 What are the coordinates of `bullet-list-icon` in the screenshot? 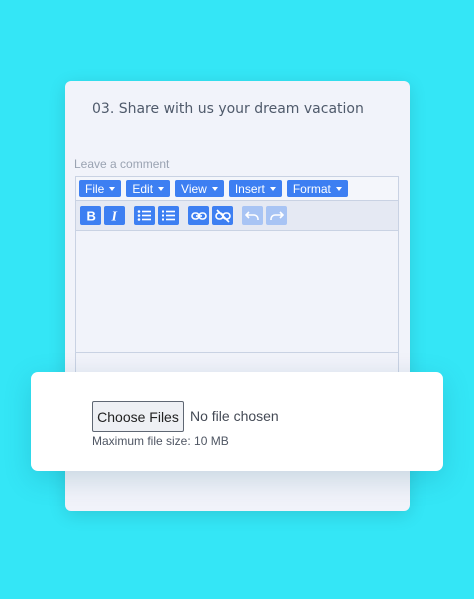 It's located at (144, 215).